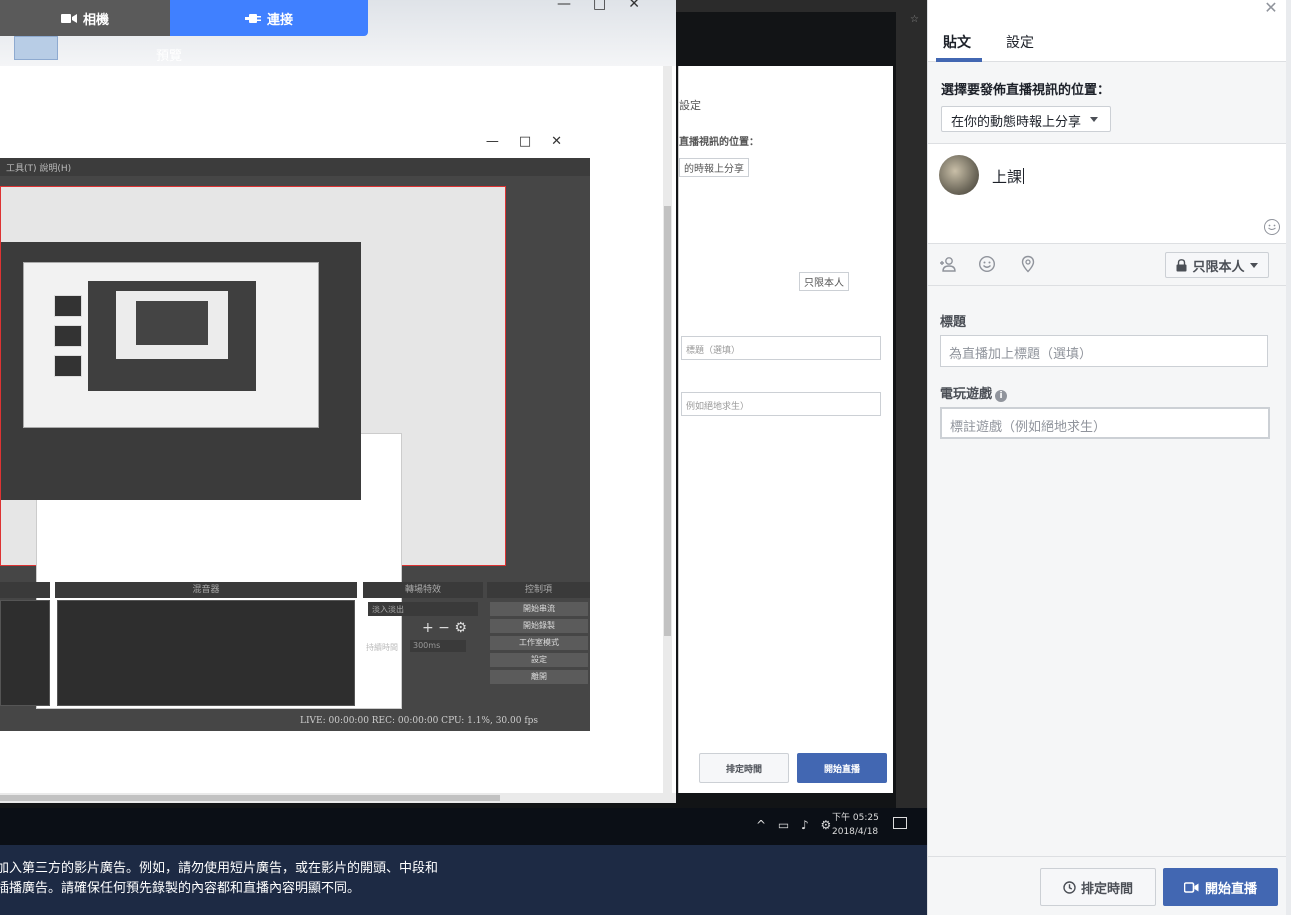  Describe the element at coordinates (781, 404) in the screenshot. I see `mirror-game-input: 例如絕地求生）` at that location.